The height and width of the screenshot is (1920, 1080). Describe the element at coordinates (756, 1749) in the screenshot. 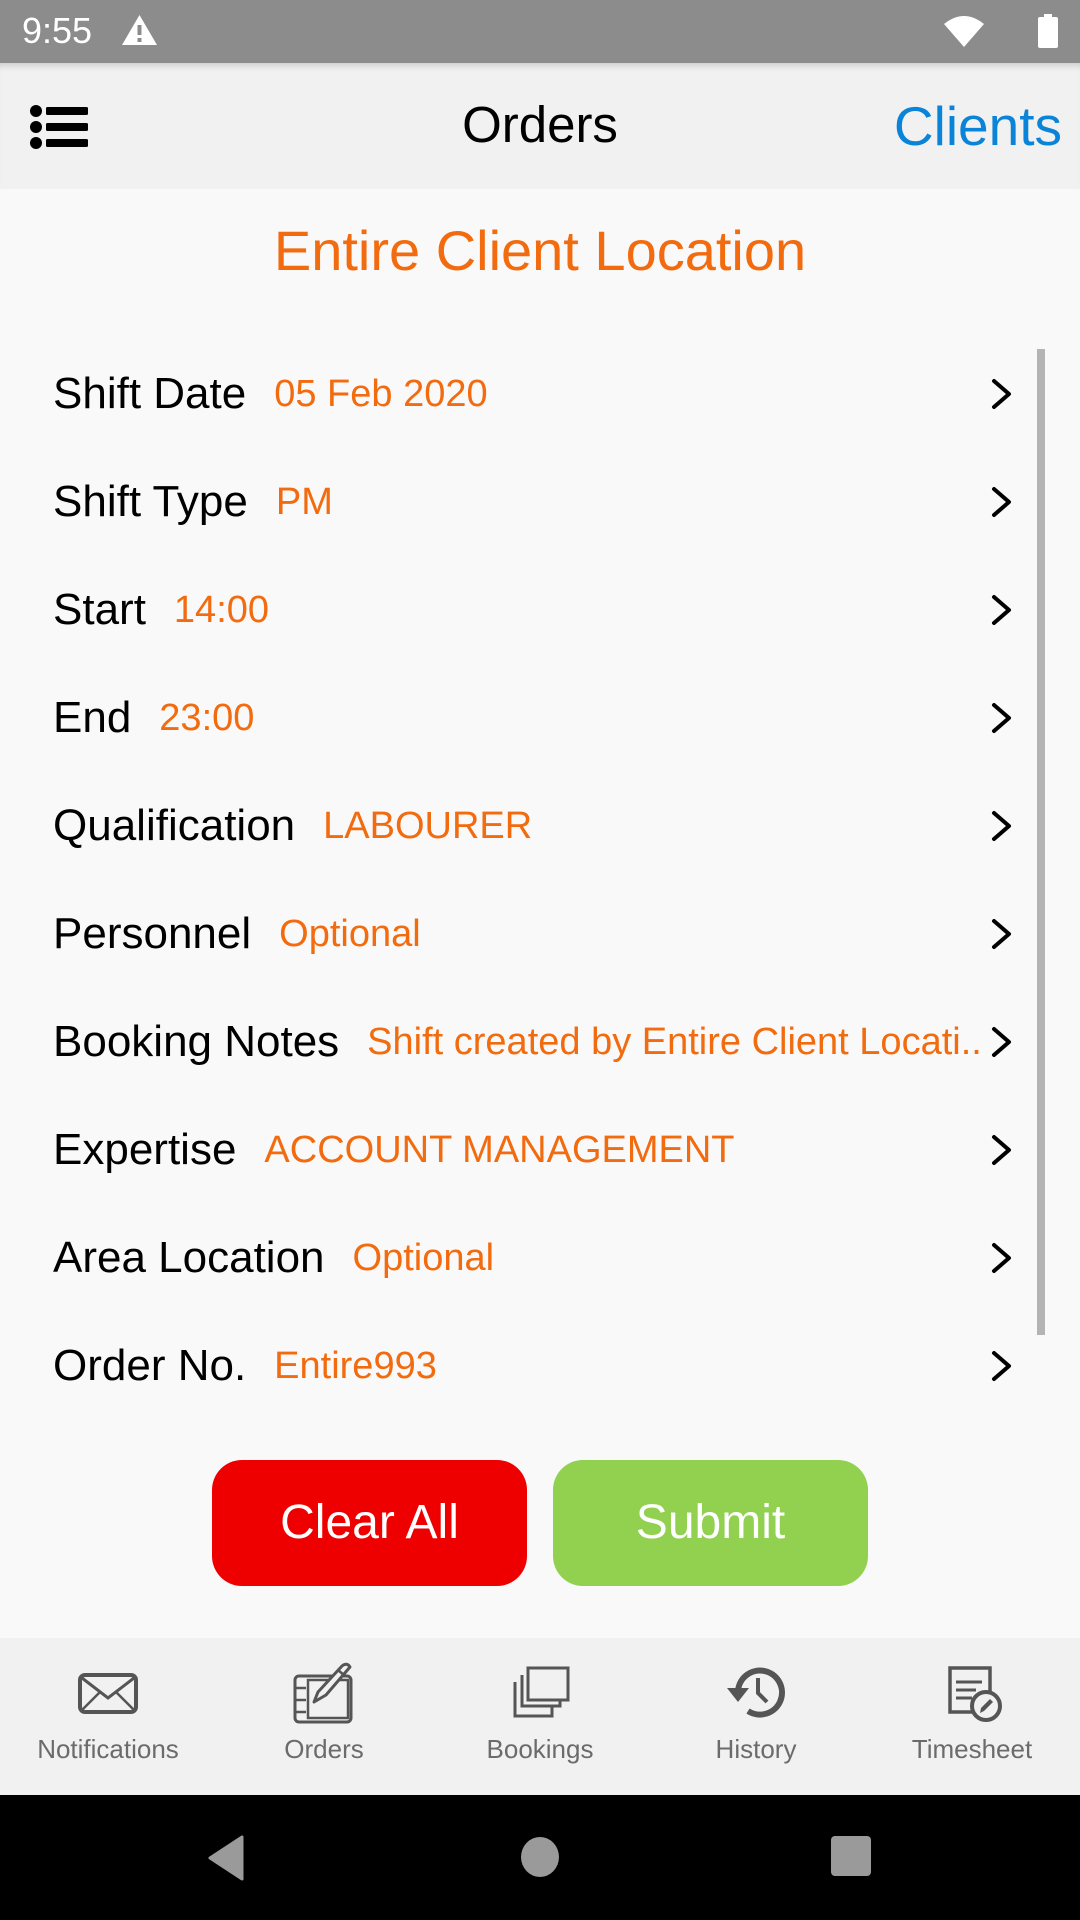

I see `nav-label: History` at that location.